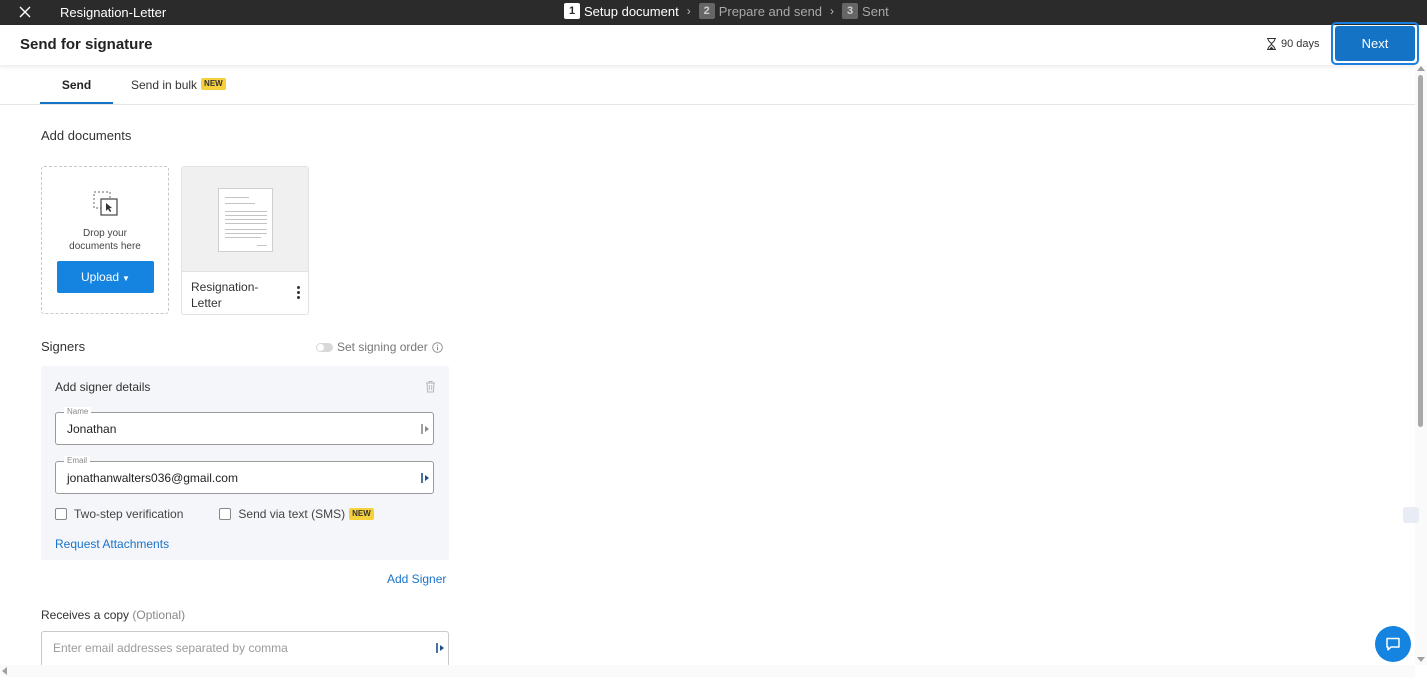  I want to click on add-documents-heading: Add documents, so click(86, 135).